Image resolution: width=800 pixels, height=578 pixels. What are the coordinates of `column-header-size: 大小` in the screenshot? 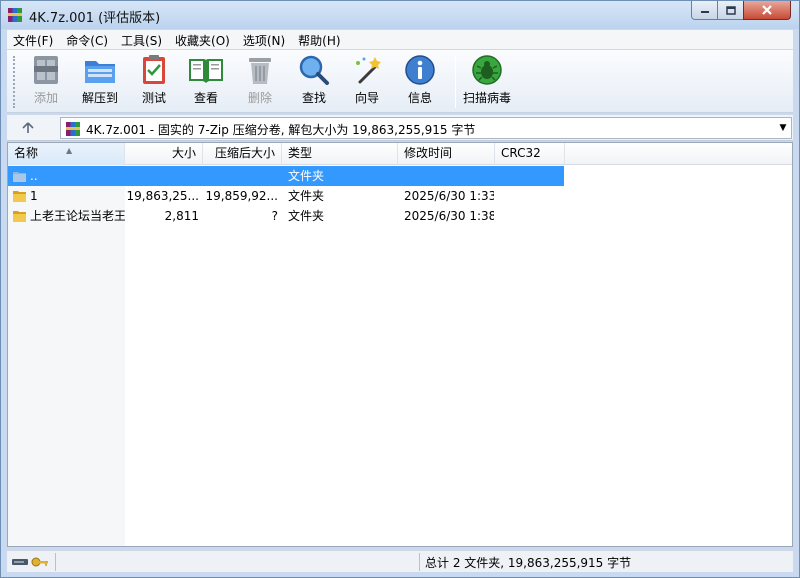 It's located at (164, 154).